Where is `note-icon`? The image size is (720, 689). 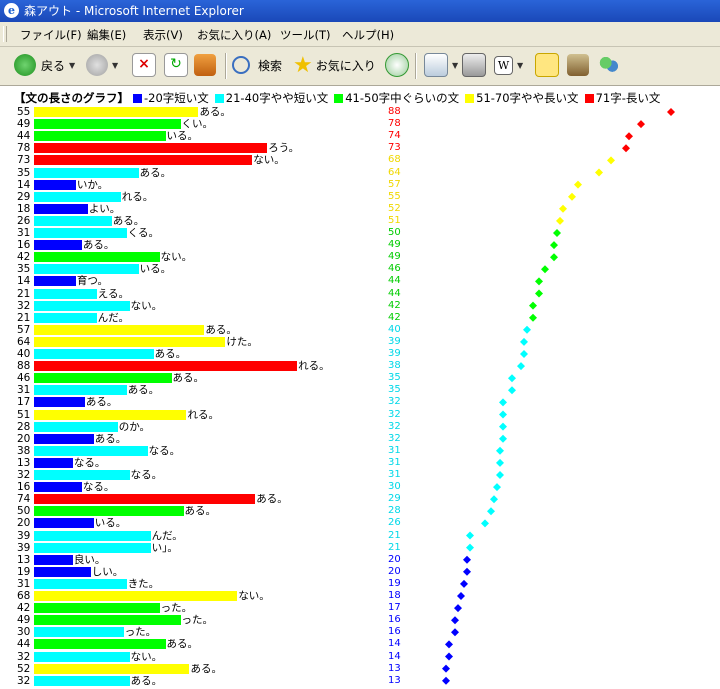 note-icon is located at coordinates (547, 65).